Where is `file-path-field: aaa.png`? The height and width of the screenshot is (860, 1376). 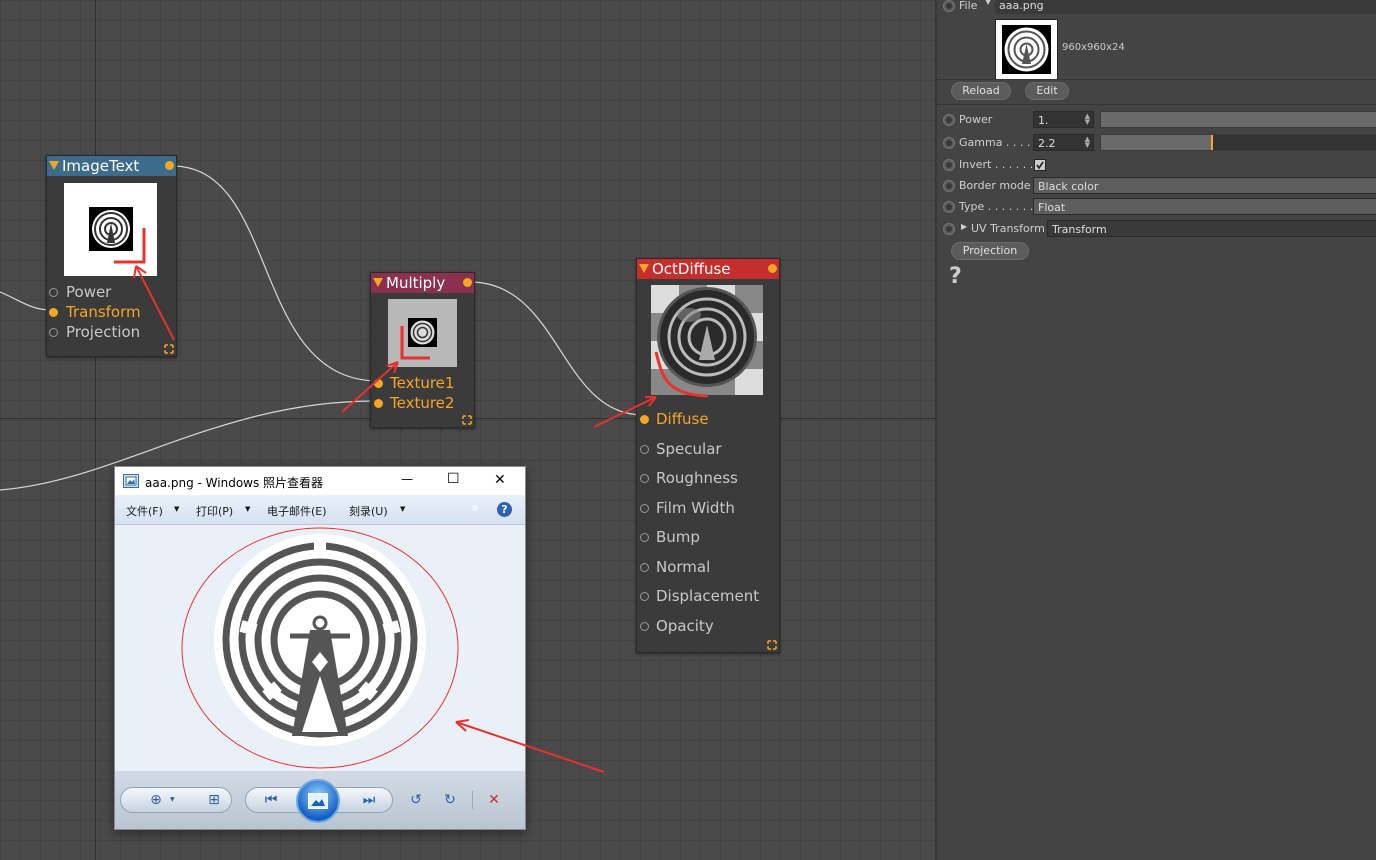
file-path-field: aaa.png is located at coordinates (1185, 7).